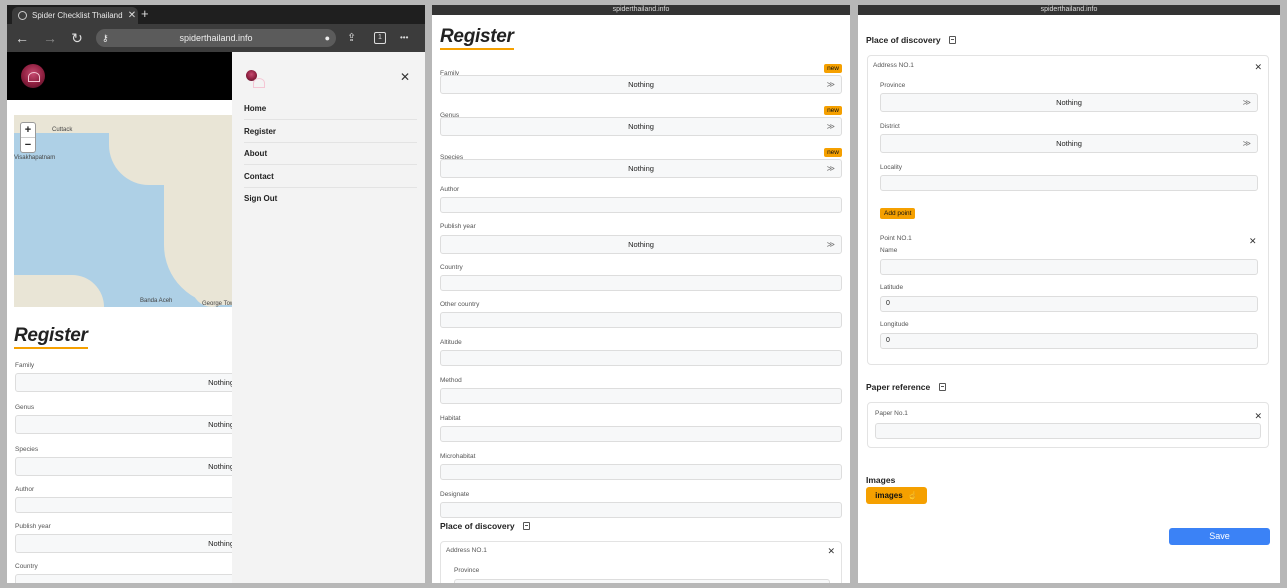 The image size is (1287, 588). What do you see at coordinates (892, 287) in the screenshot?
I see `latitude-label: Latitude` at bounding box center [892, 287].